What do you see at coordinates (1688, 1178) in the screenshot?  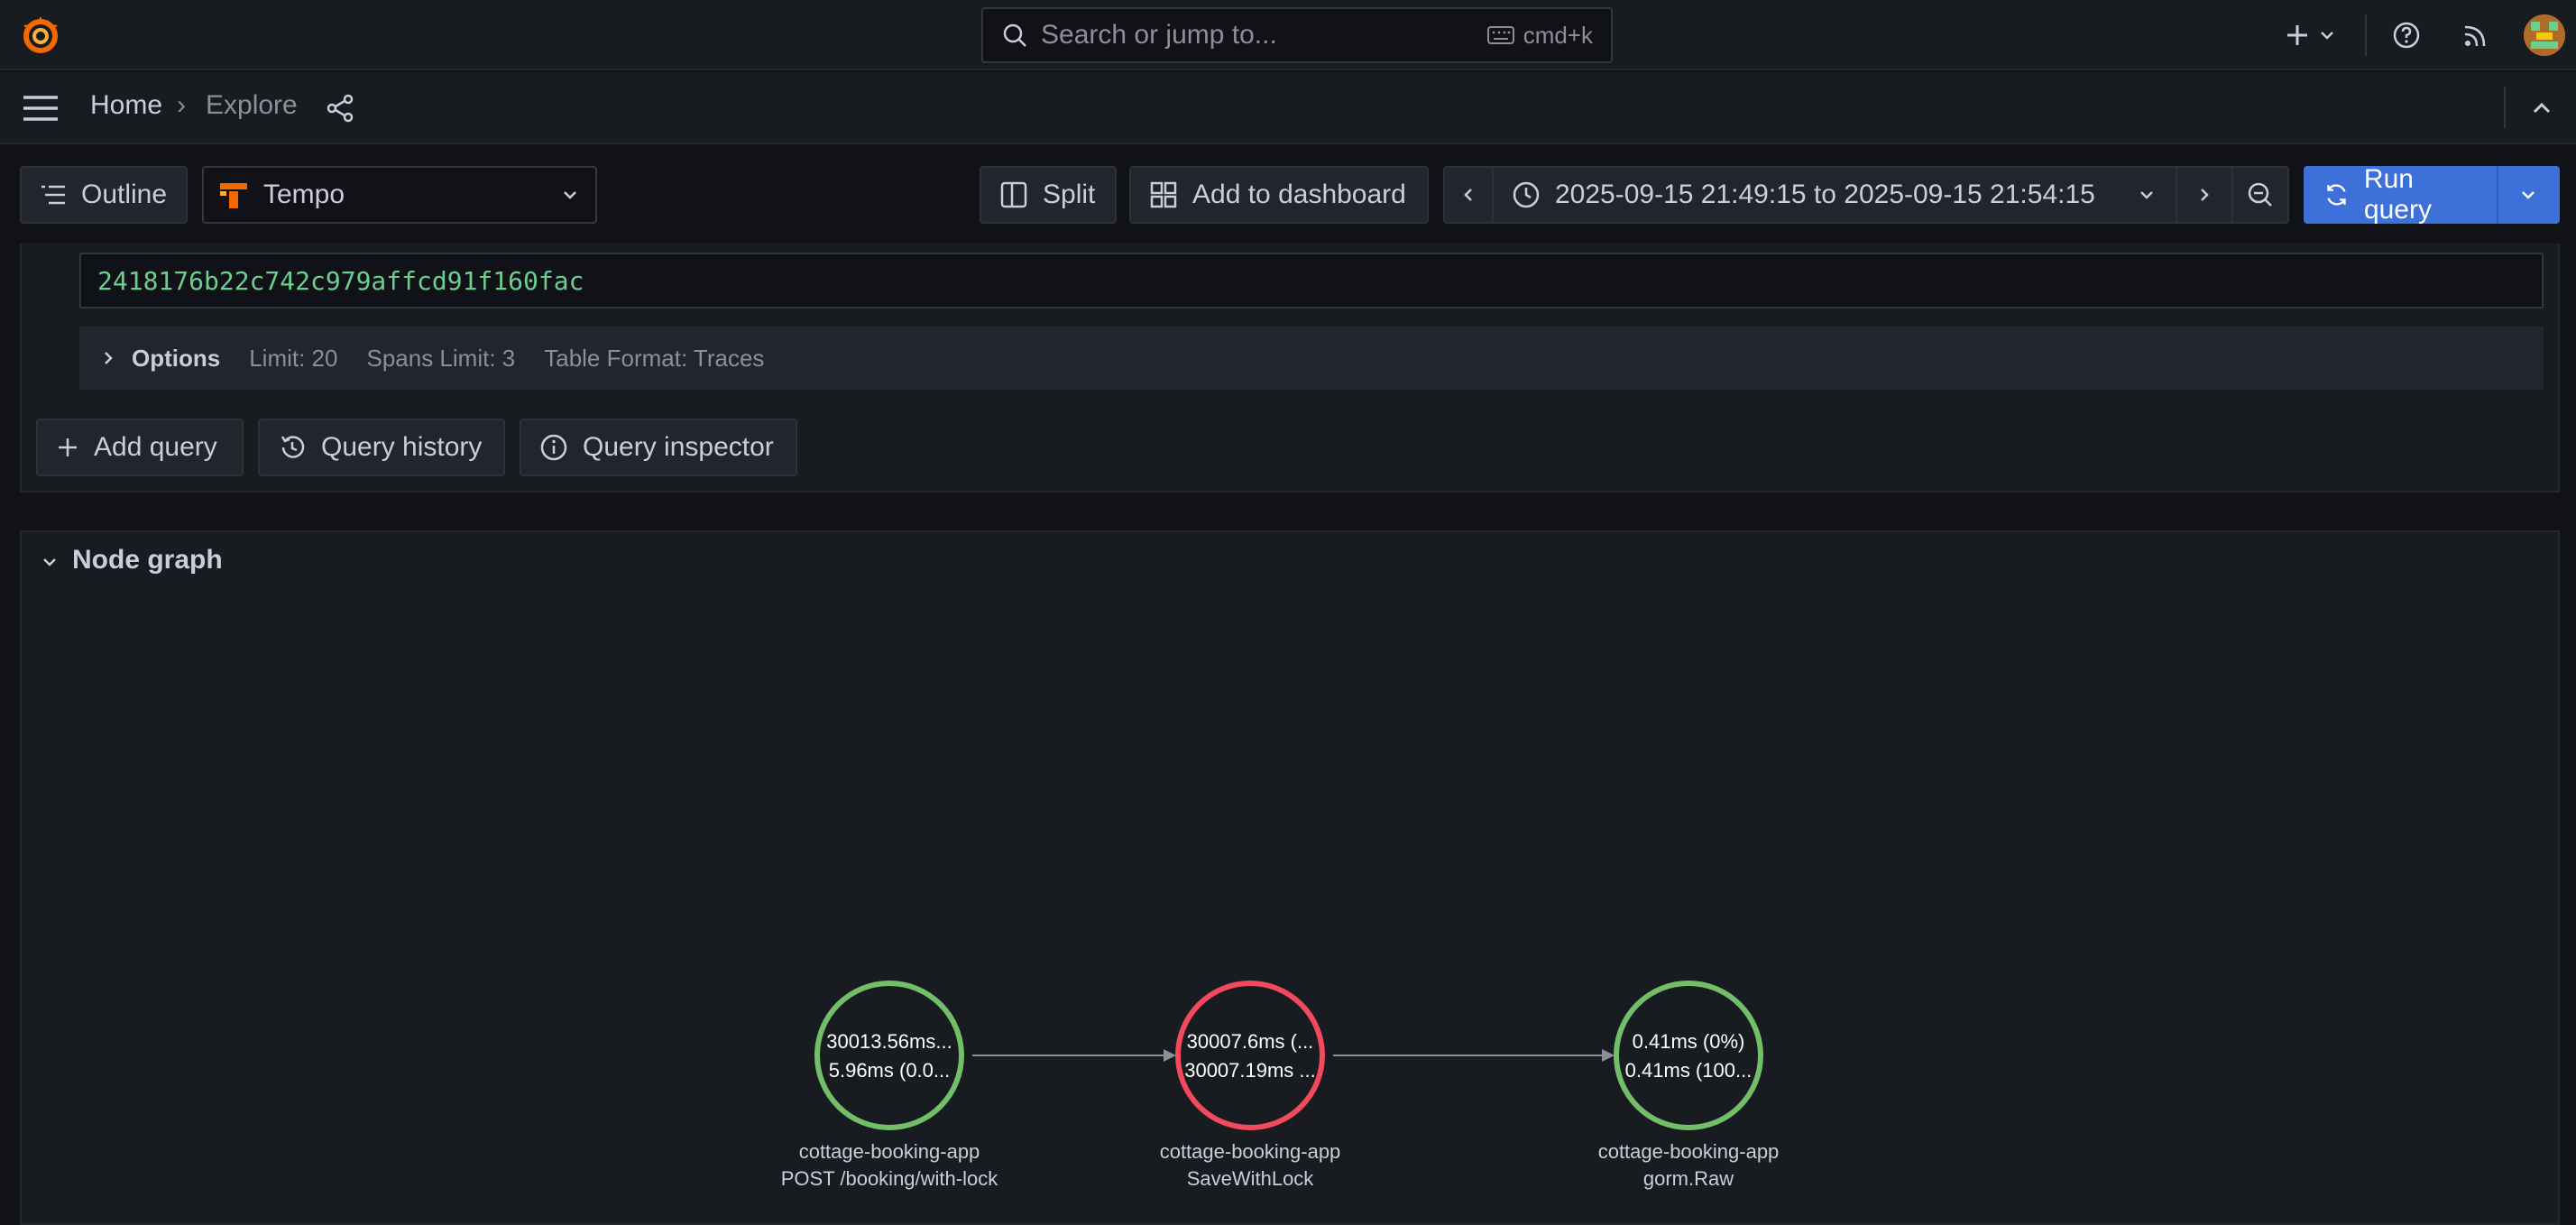 I see `node-operation-label: gorm.Raw` at bounding box center [1688, 1178].